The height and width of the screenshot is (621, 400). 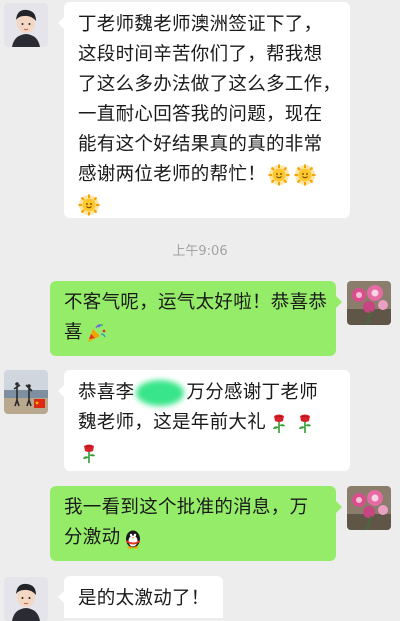 I want to click on message-line-with-emoji: 分激动, so click(x=200, y=538).